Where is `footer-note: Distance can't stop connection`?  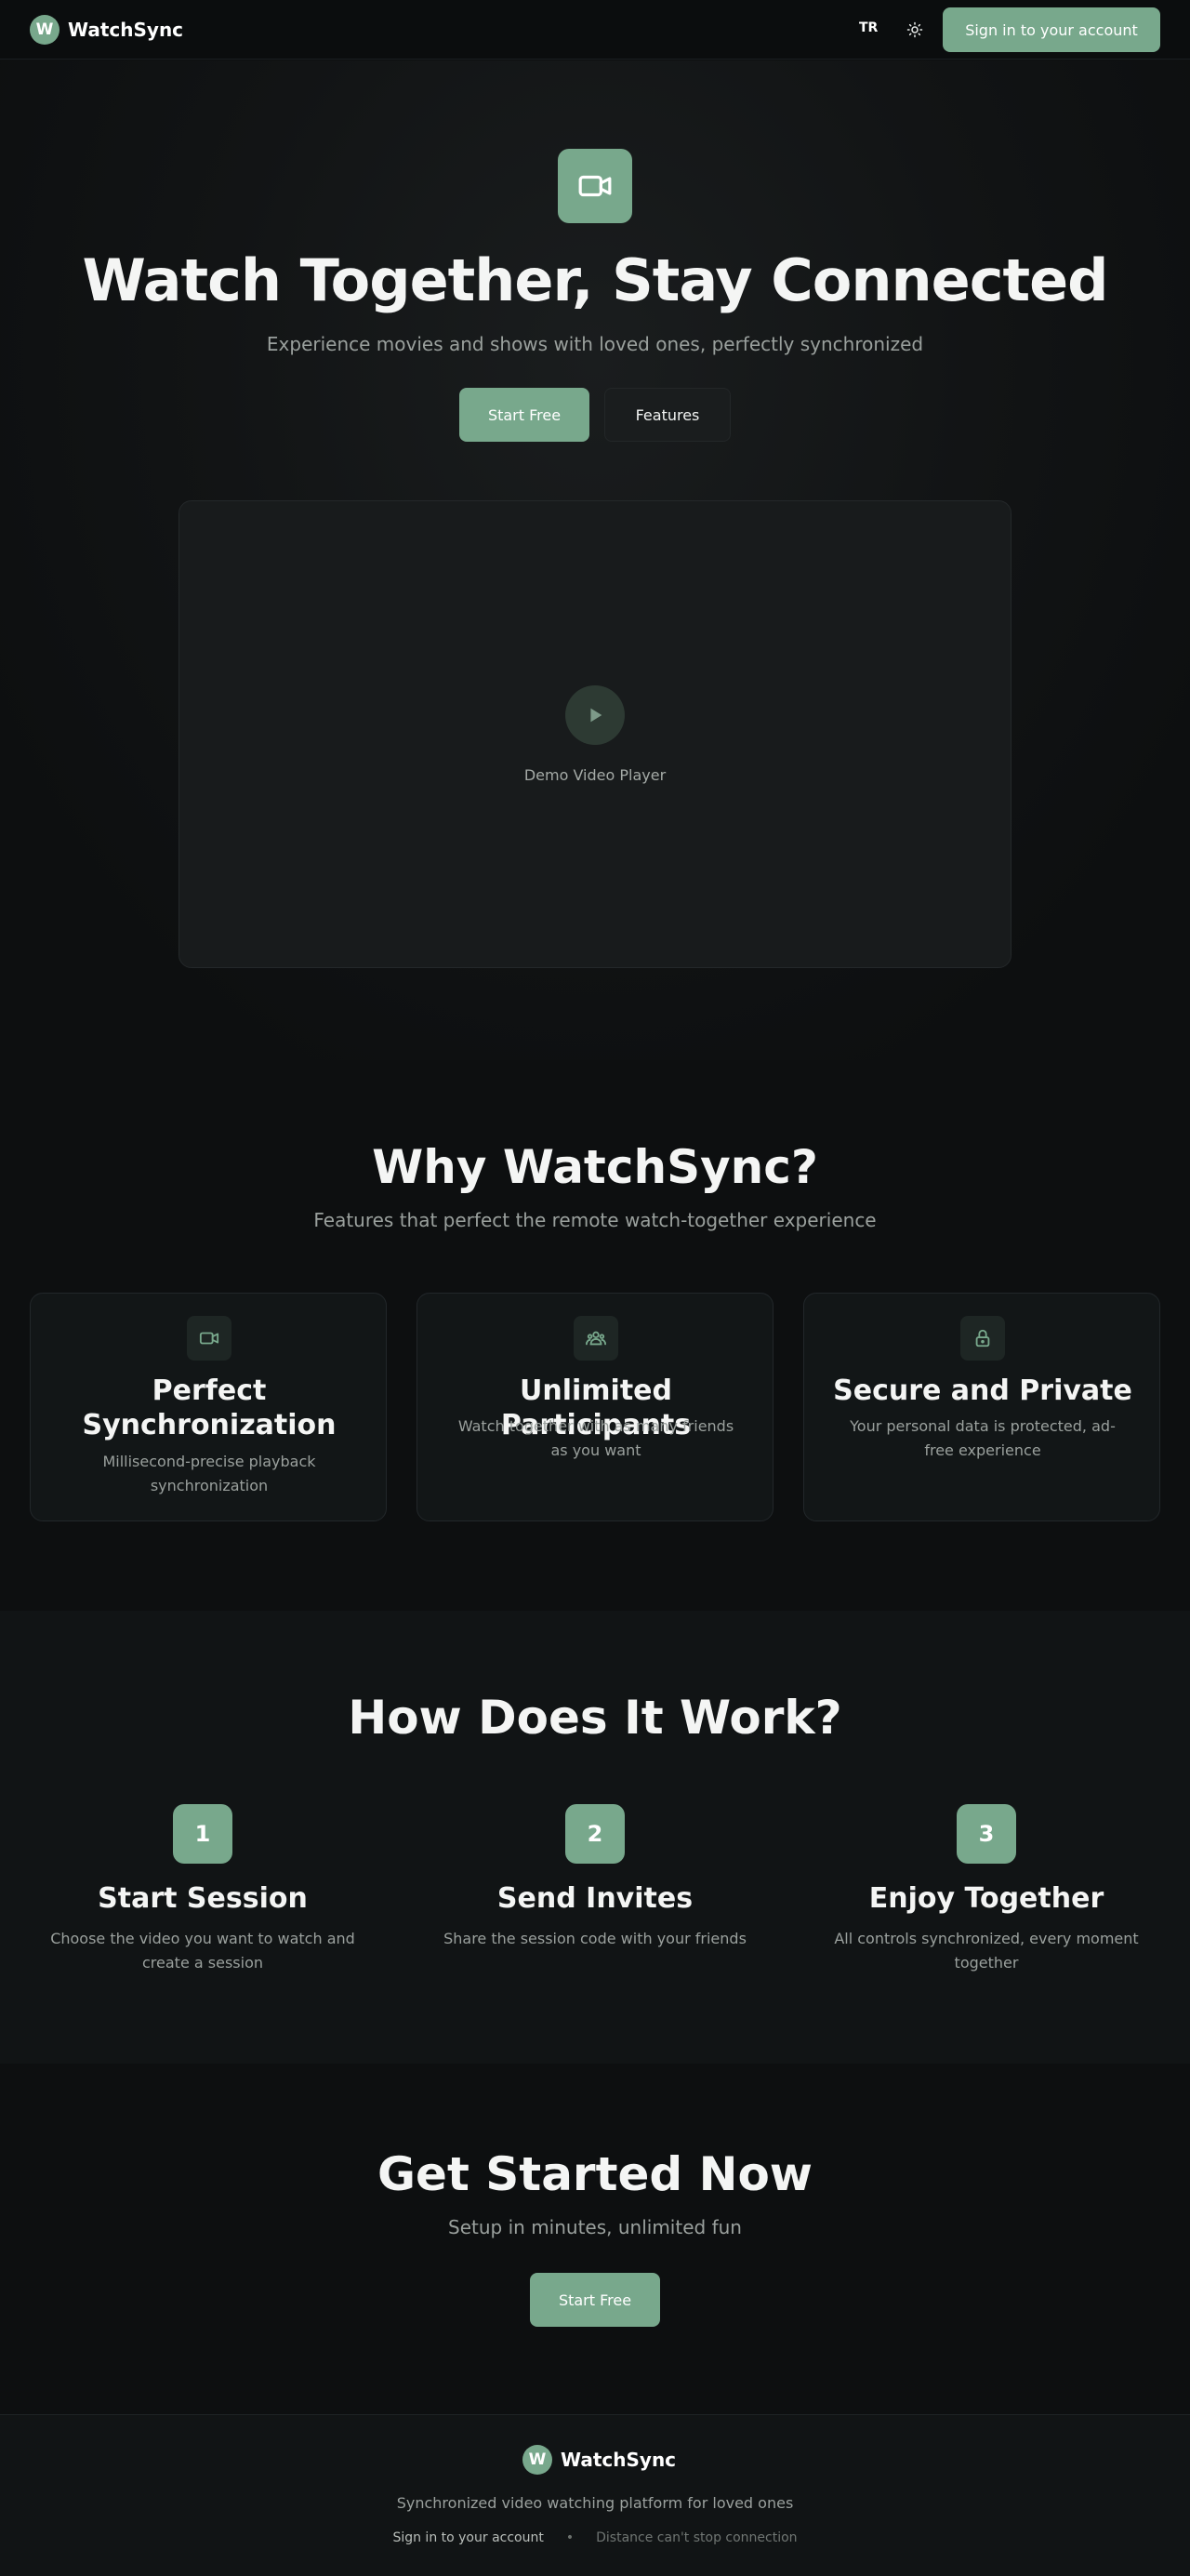 footer-note: Distance can't stop connection is located at coordinates (697, 2537).